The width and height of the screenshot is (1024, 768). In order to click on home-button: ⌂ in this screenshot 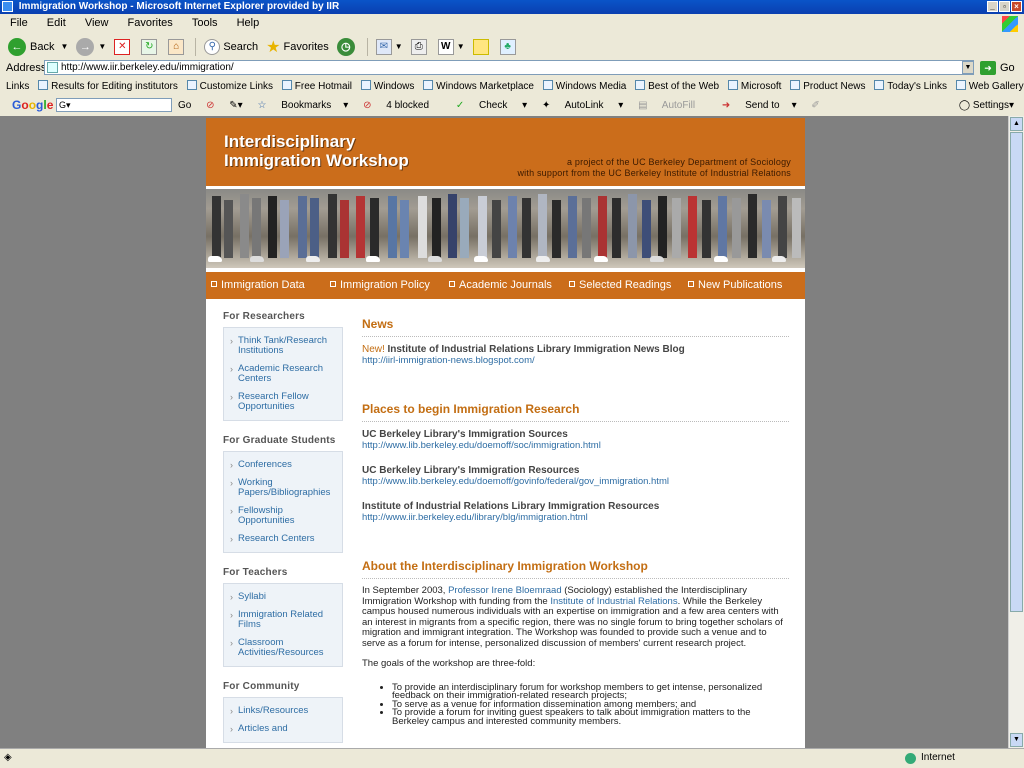, I will do `click(177, 46)`.